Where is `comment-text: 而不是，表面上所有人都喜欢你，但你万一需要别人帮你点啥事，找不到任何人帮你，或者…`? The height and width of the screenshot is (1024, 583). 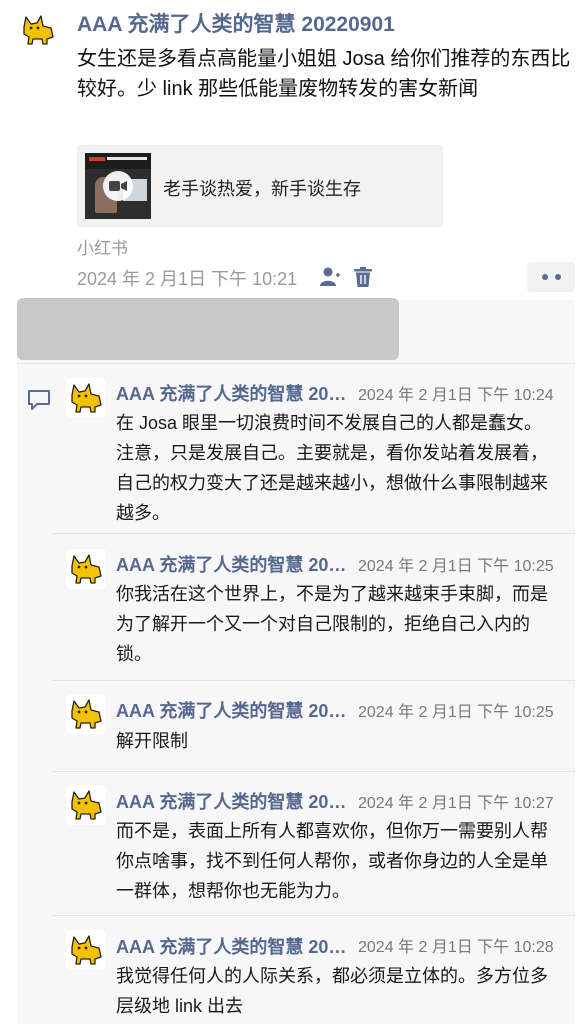 comment-text: 而不是，表面上所有人都喜欢你，但你万一需要别人帮你点啥事，找不到任何人帮你，或者… is located at coordinates (337, 861).